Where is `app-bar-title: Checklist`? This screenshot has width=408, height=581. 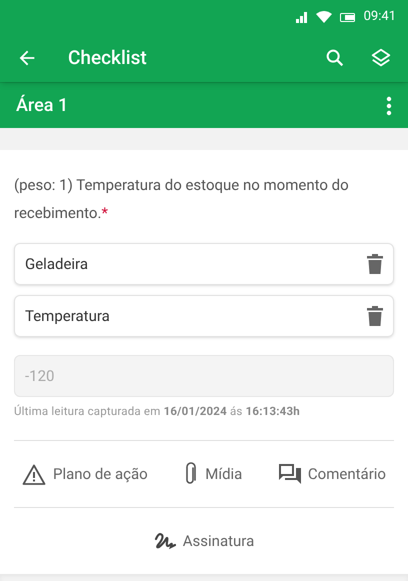
app-bar-title: Checklist is located at coordinates (108, 57).